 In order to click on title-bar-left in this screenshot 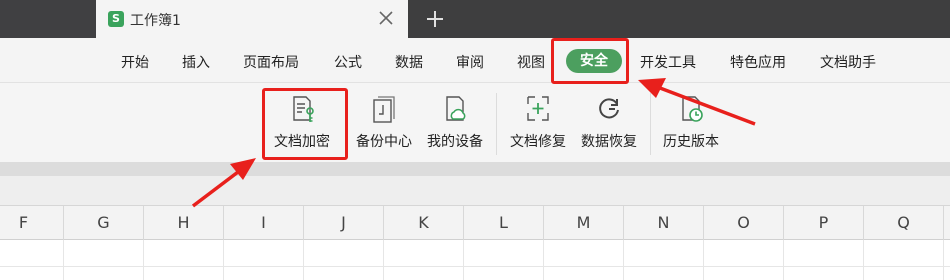, I will do `click(48, 19)`.